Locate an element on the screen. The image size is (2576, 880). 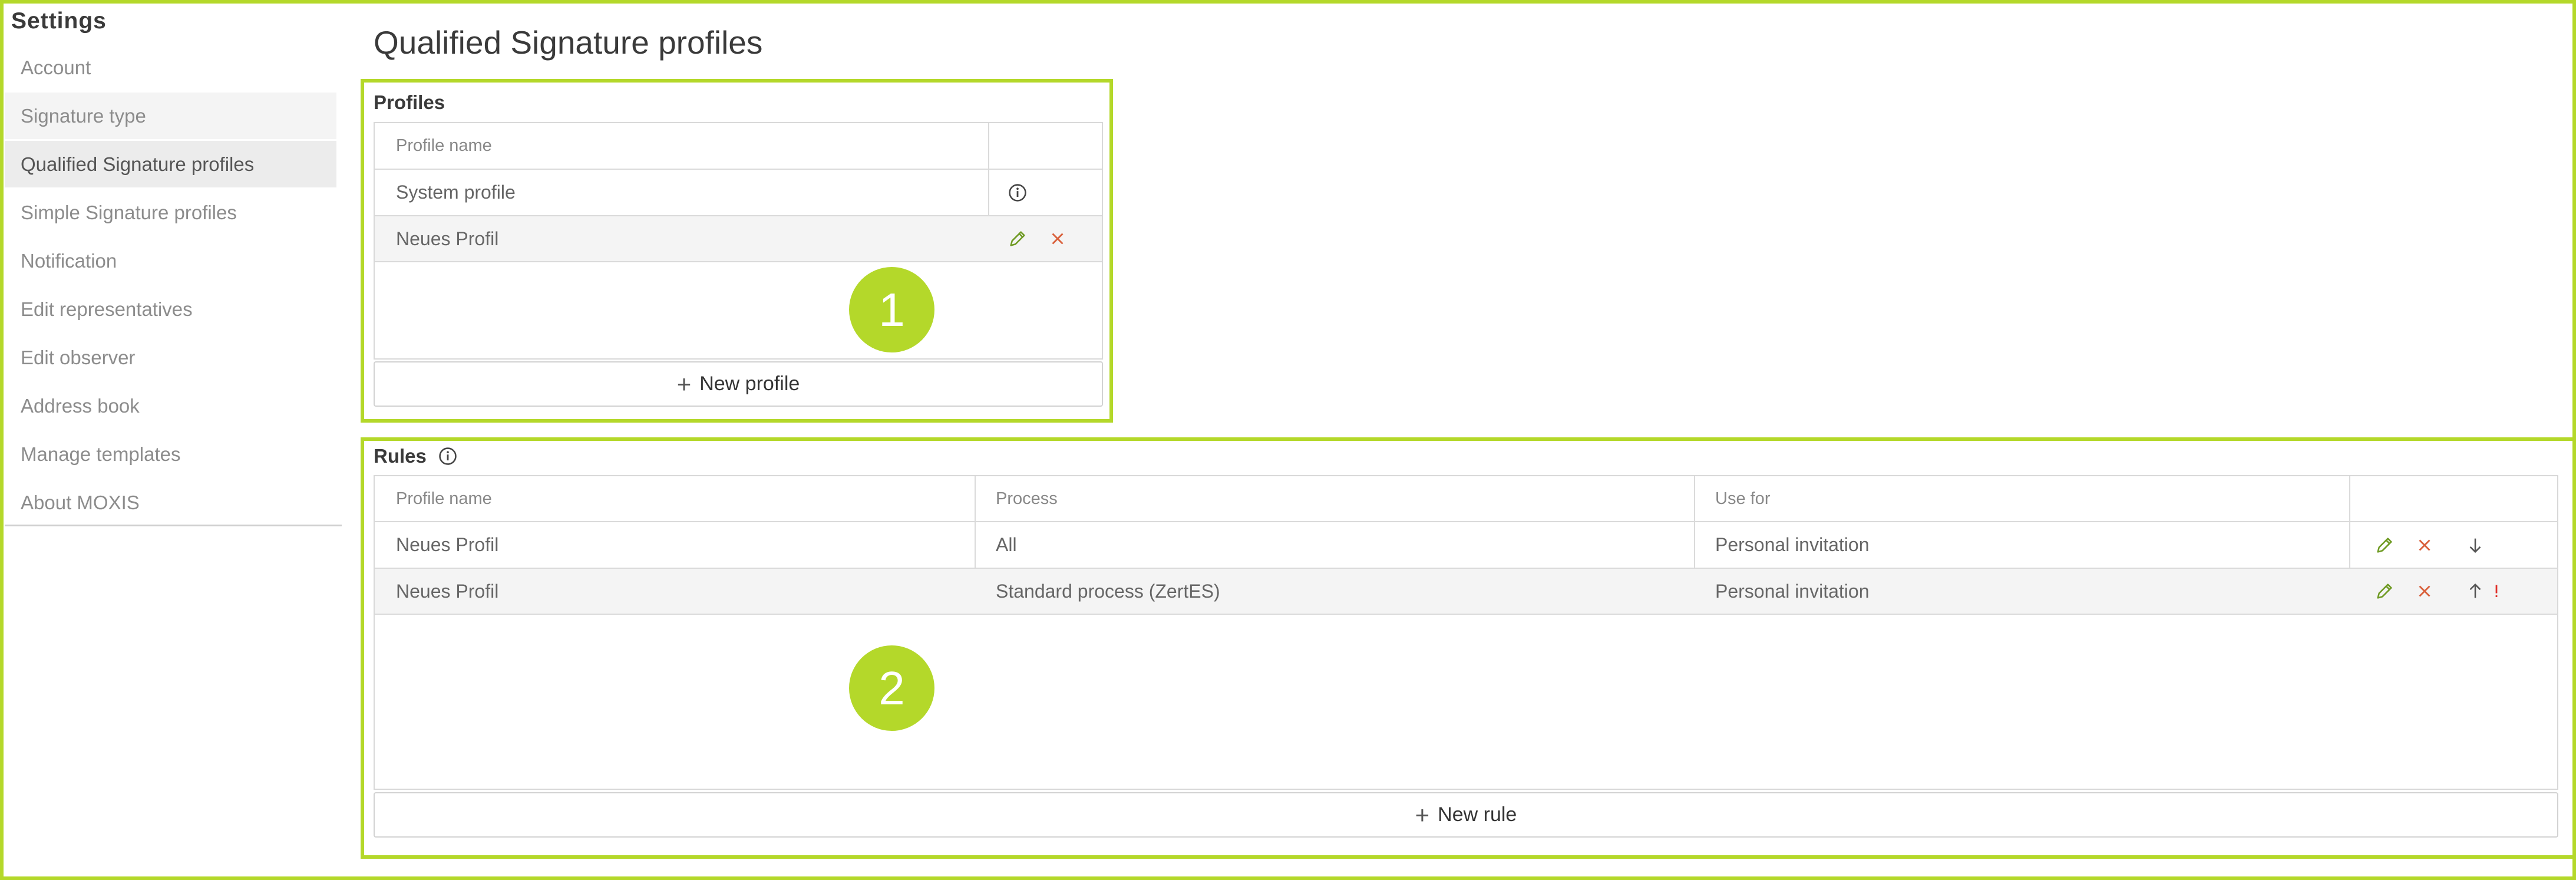
sidebar-item-notification: Notification is located at coordinates (170, 261).